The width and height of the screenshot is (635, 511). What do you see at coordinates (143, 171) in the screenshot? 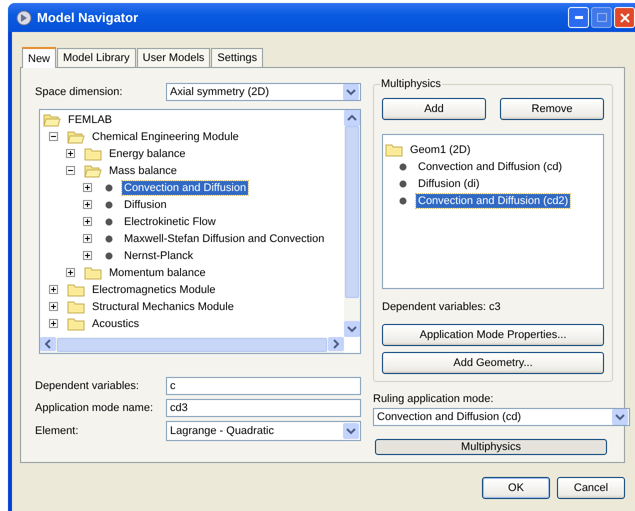
I see `tree-item: Mass balance` at bounding box center [143, 171].